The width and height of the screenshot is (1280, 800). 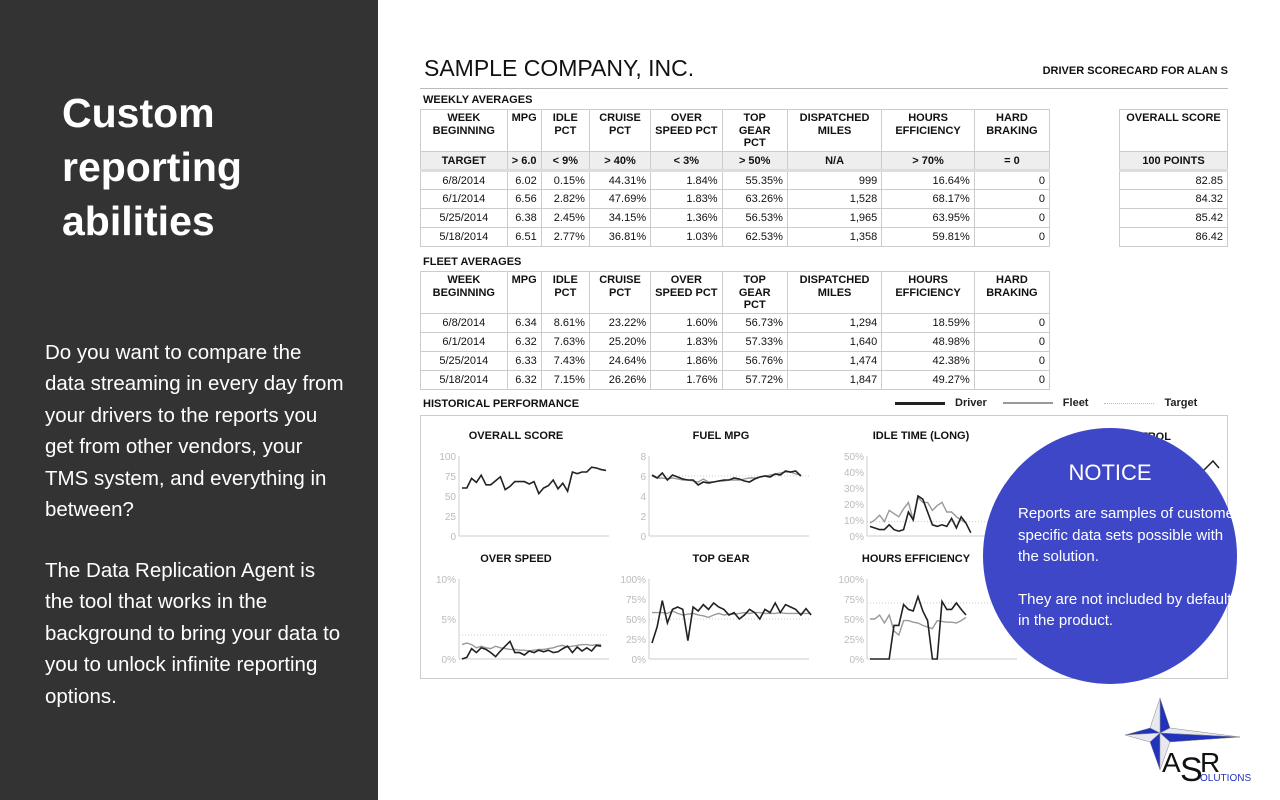 What do you see at coordinates (516, 559) in the screenshot?
I see `chart-title: OVER SPEED` at bounding box center [516, 559].